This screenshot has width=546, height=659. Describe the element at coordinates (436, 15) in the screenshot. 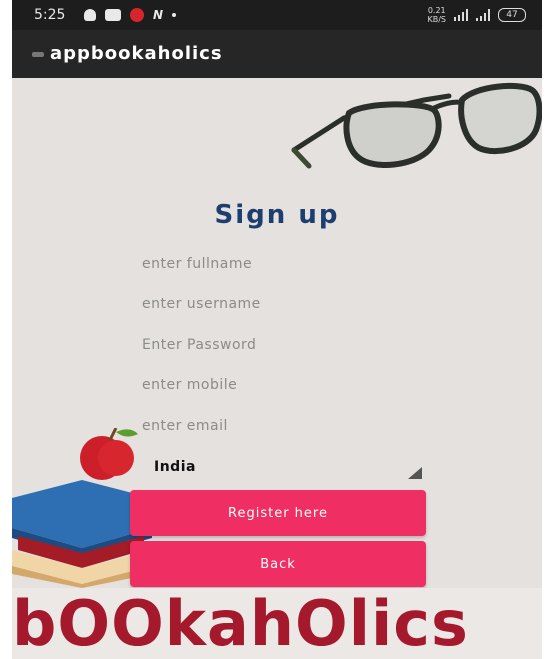

I see `net-speed: 0.21 KB/S` at that location.